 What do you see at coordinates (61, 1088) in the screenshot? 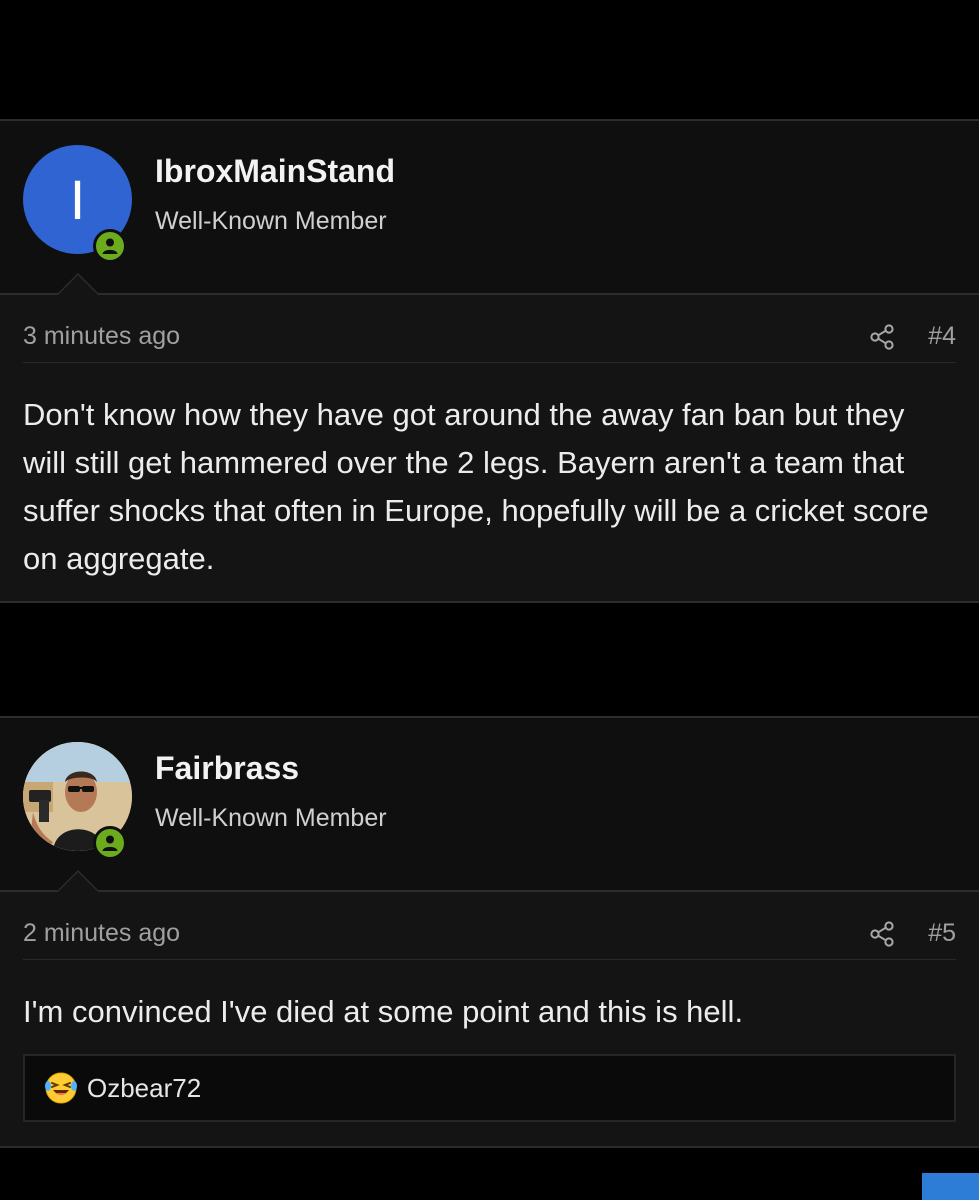
I see `laughing-crying-emoji-icon` at bounding box center [61, 1088].